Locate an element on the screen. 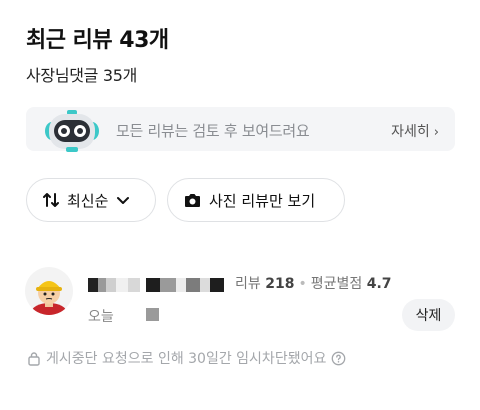 This screenshot has height=410, width=480. notice-more-link: 자세히 › is located at coordinates (415, 131).